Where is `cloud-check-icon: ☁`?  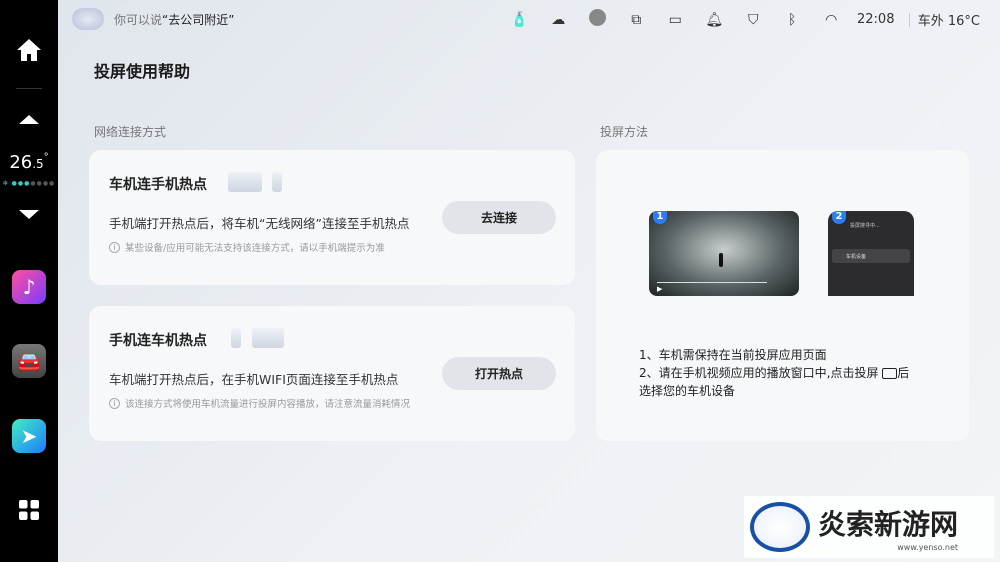
cloud-check-icon: ☁ is located at coordinates (558, 20).